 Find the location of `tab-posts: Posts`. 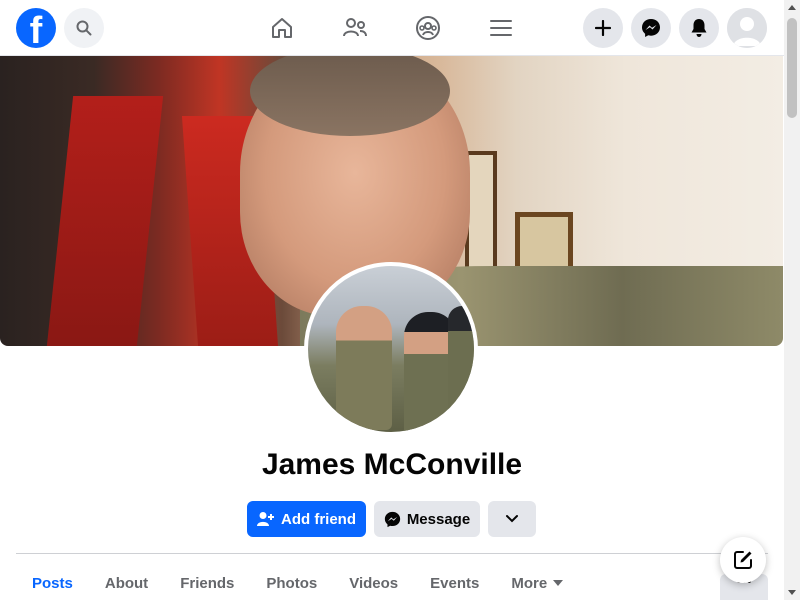

tab-posts: Posts is located at coordinates (52, 583).